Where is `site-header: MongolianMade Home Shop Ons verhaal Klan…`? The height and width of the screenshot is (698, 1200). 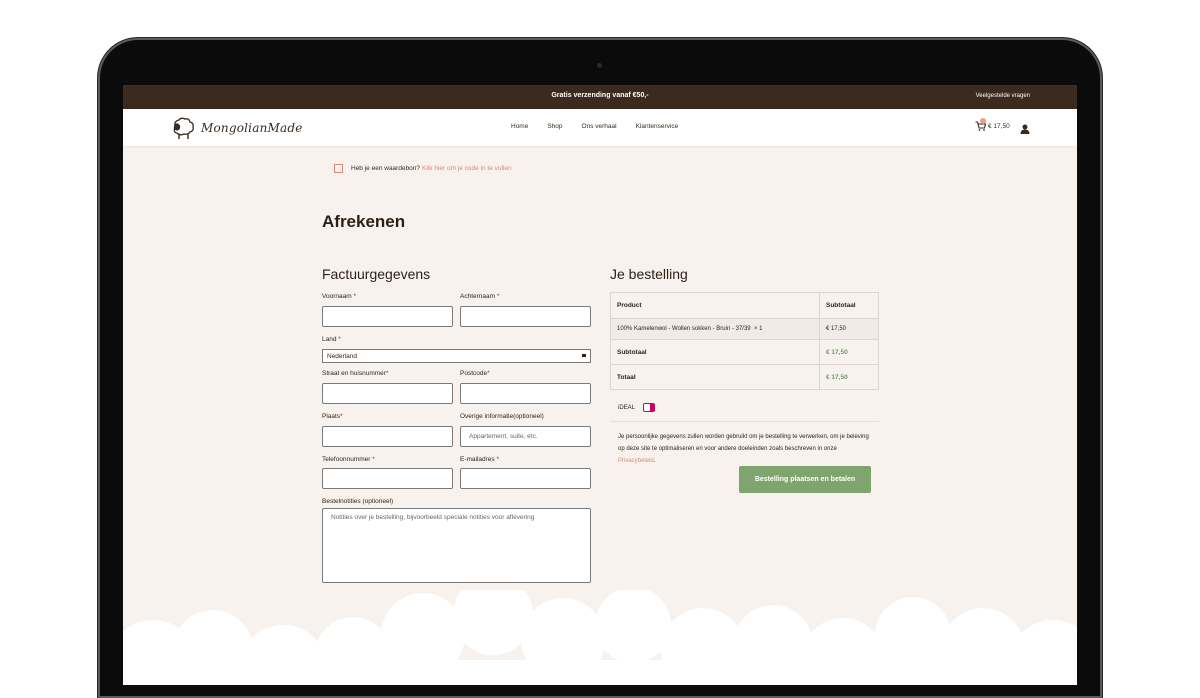 site-header: MongolianMade Home Shop Ons verhaal Klan… is located at coordinates (600, 127).